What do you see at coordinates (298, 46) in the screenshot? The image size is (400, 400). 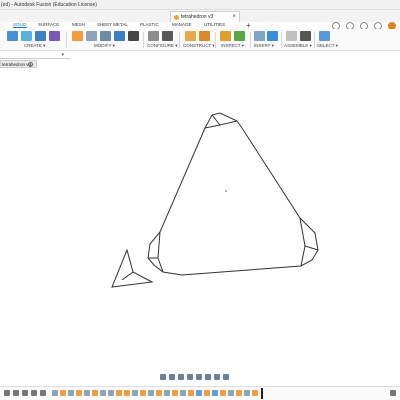 I see `assemble-menu: ASSEMBLE ▾` at bounding box center [298, 46].